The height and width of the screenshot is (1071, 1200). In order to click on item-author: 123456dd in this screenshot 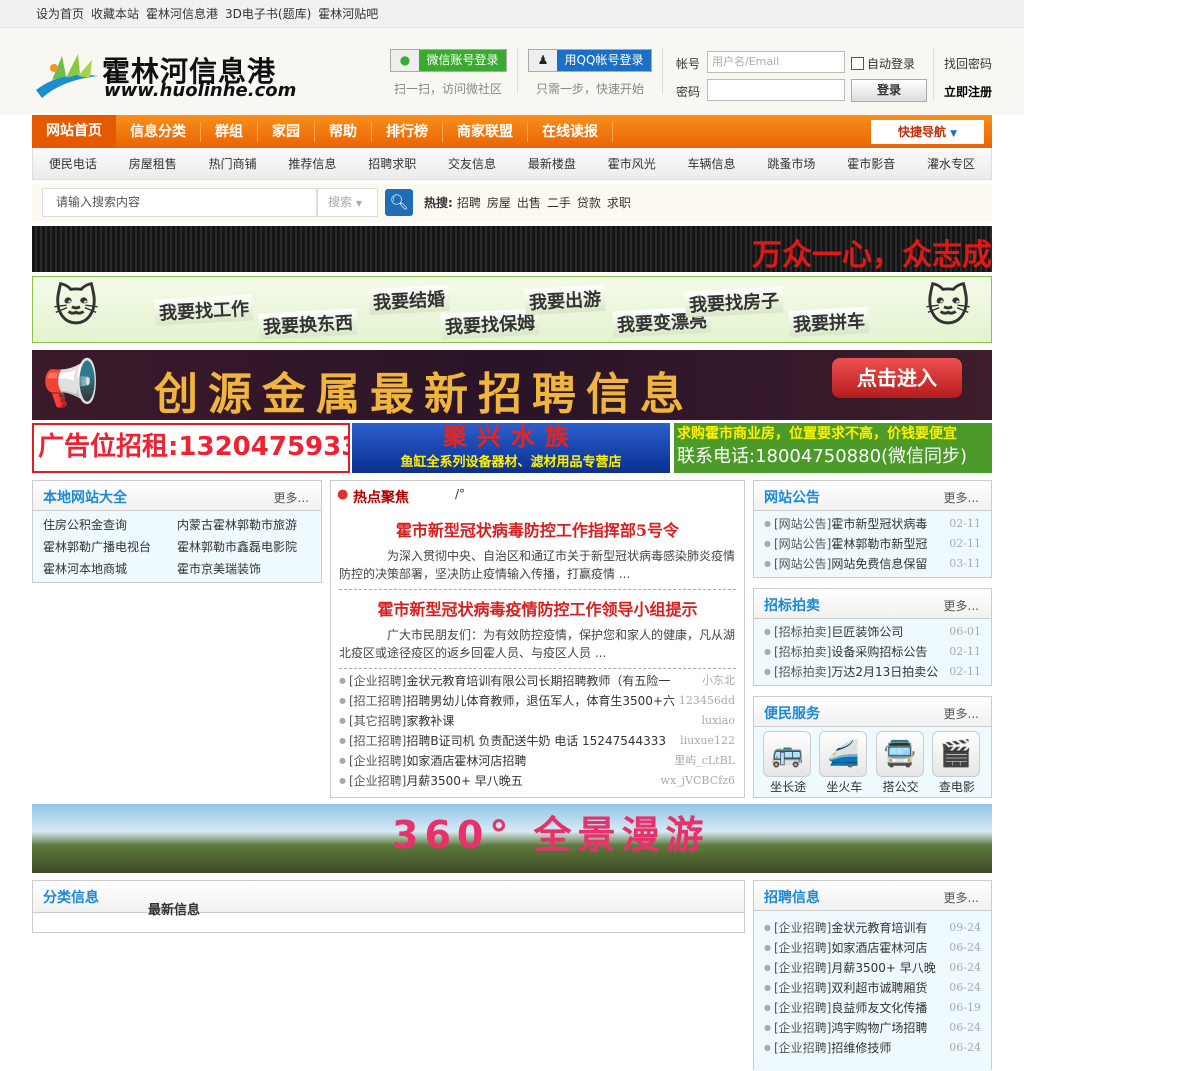, I will do `click(707, 701)`.